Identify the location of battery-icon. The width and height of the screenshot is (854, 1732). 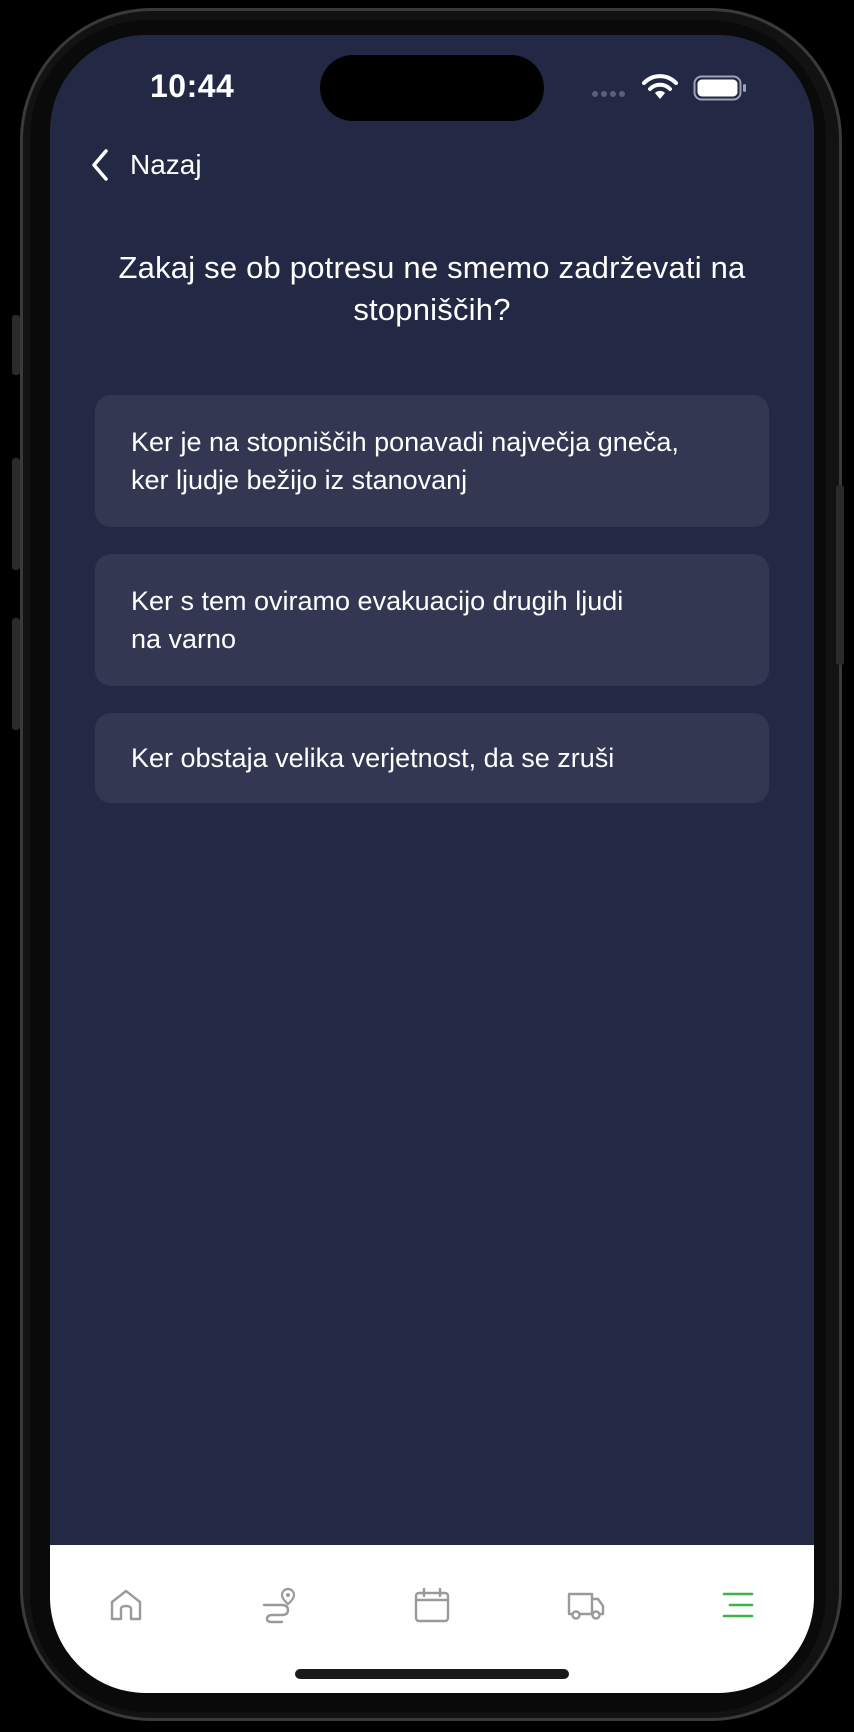
(719, 88).